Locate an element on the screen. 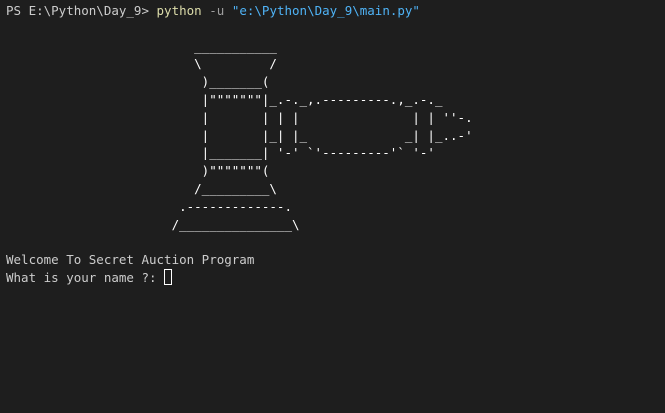 This screenshot has width=665, height=413. input-line: What is your name ?: is located at coordinates (332, 277).